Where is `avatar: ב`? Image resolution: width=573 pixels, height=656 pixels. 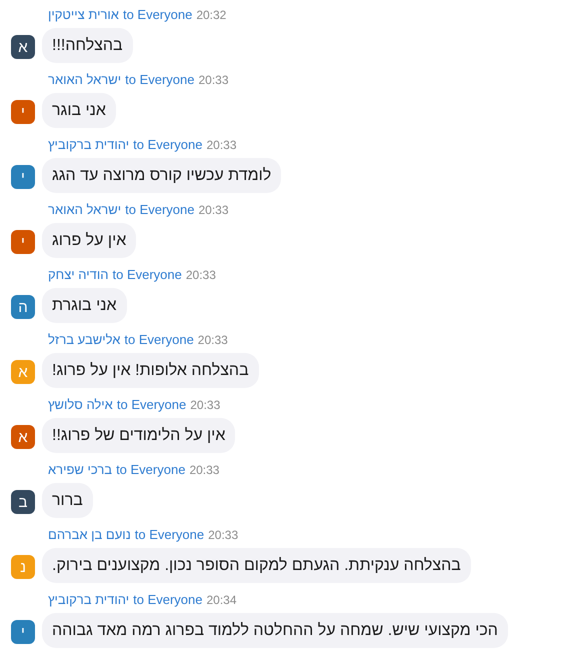 avatar: ב is located at coordinates (23, 502).